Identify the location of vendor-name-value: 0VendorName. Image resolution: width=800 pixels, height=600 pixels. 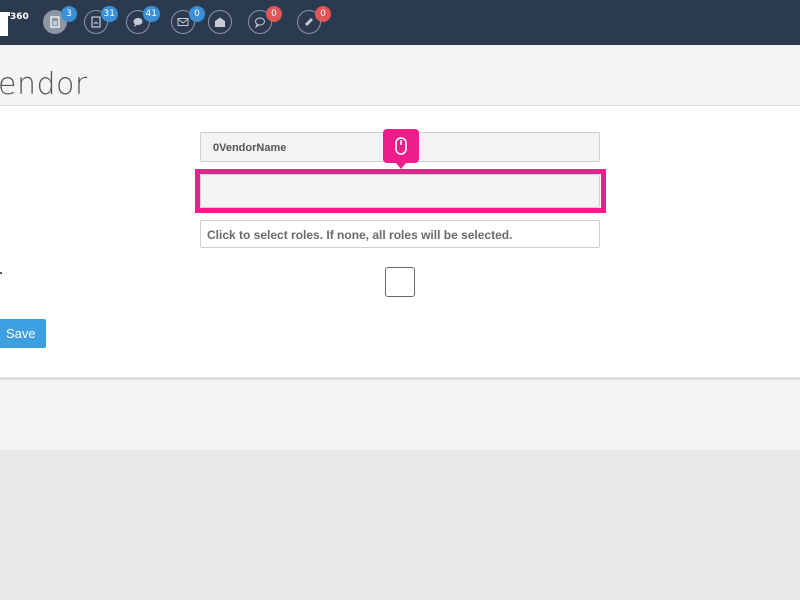
(250, 148).